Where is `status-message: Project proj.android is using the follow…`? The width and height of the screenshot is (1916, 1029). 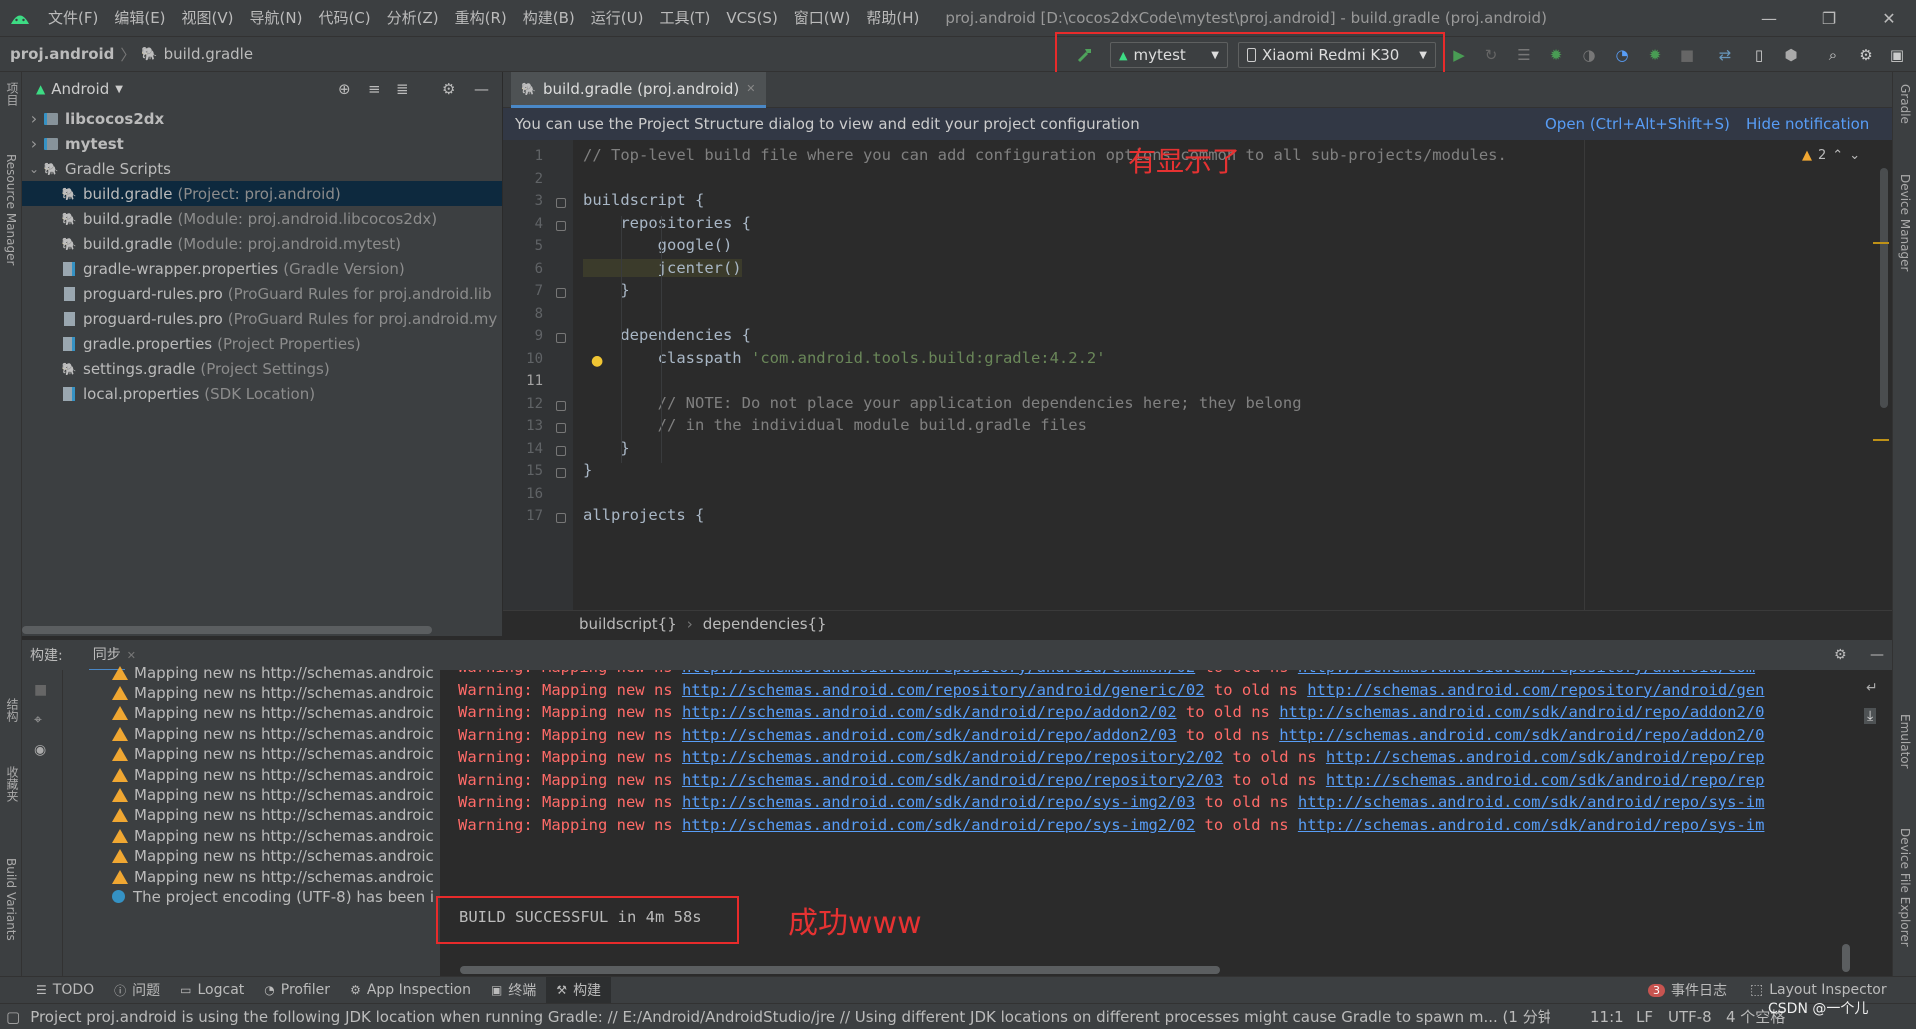 status-message: Project proj.android is using the follow… is located at coordinates (790, 1016).